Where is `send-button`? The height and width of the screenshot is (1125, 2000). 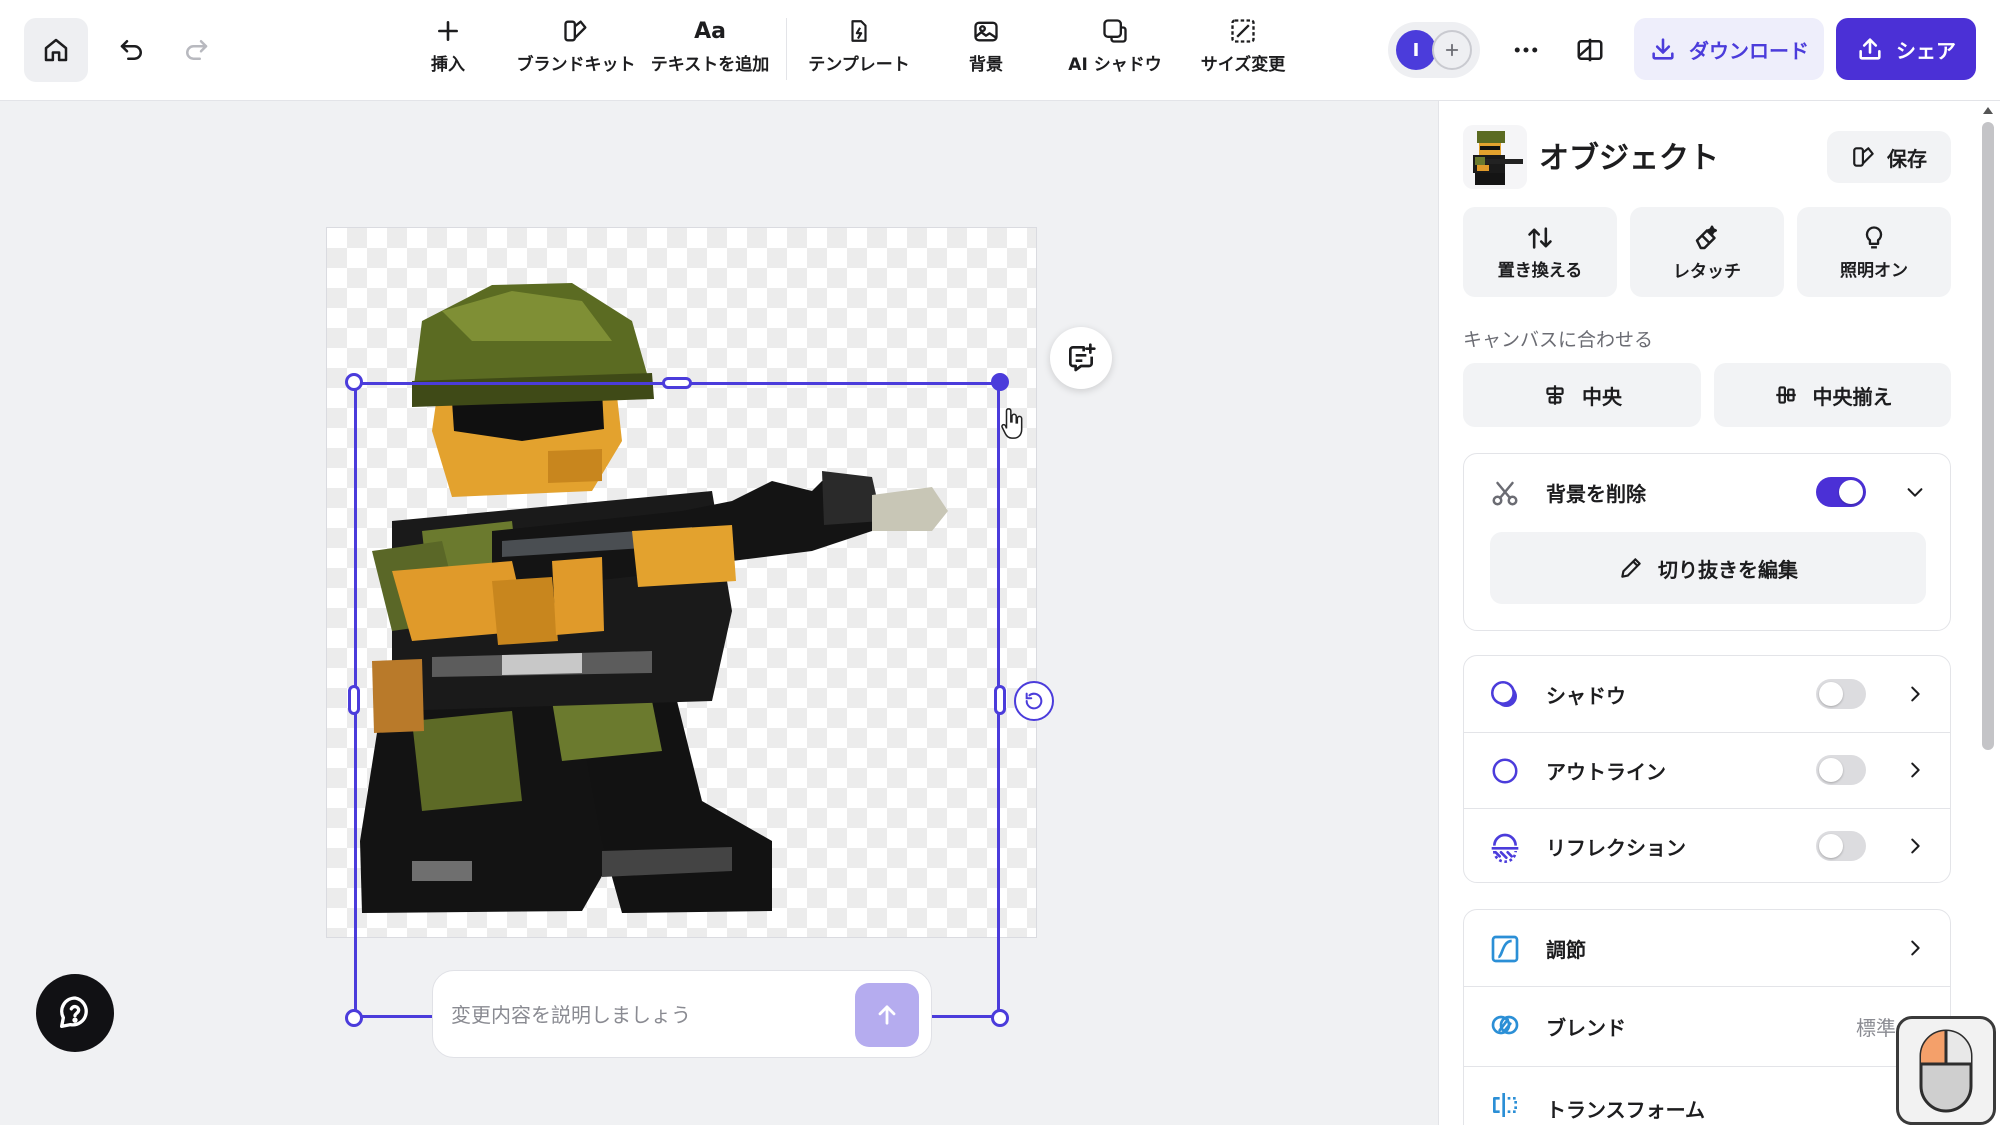
send-button is located at coordinates (887, 1015).